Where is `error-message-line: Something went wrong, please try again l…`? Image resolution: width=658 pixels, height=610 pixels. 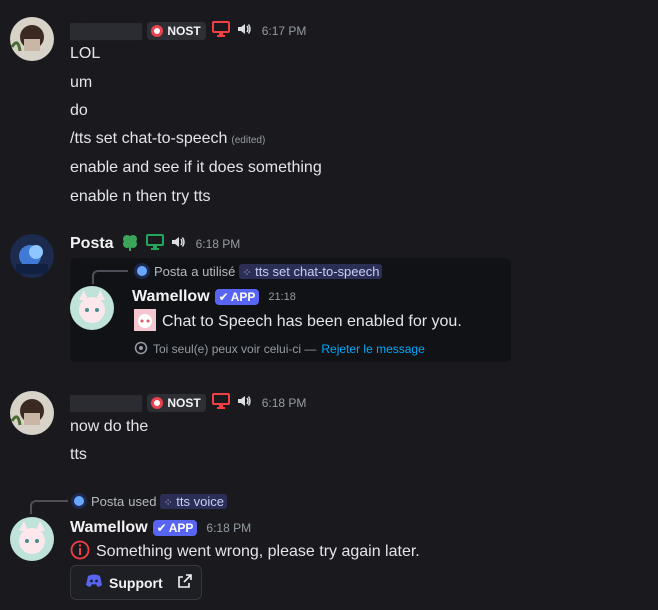 error-message-line: Something went wrong, please try again l… is located at coordinates (245, 552).